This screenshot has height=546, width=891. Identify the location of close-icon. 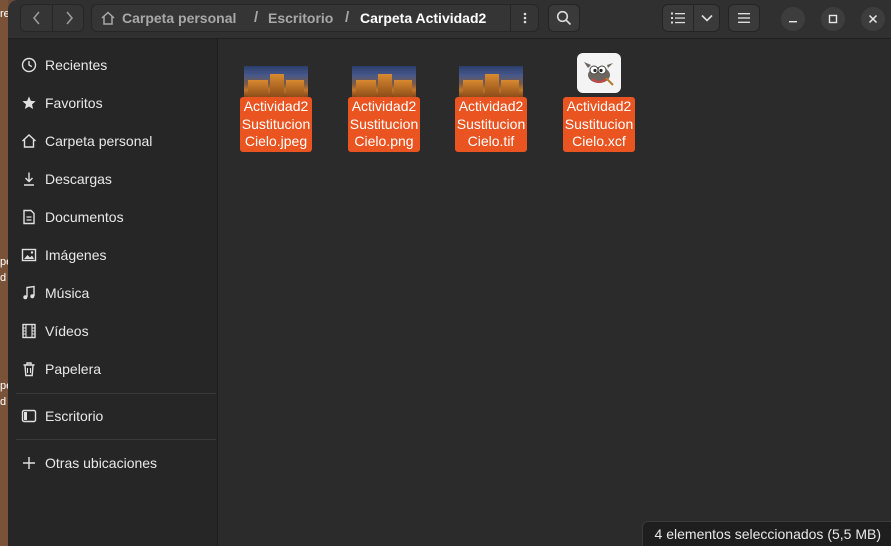
(873, 19).